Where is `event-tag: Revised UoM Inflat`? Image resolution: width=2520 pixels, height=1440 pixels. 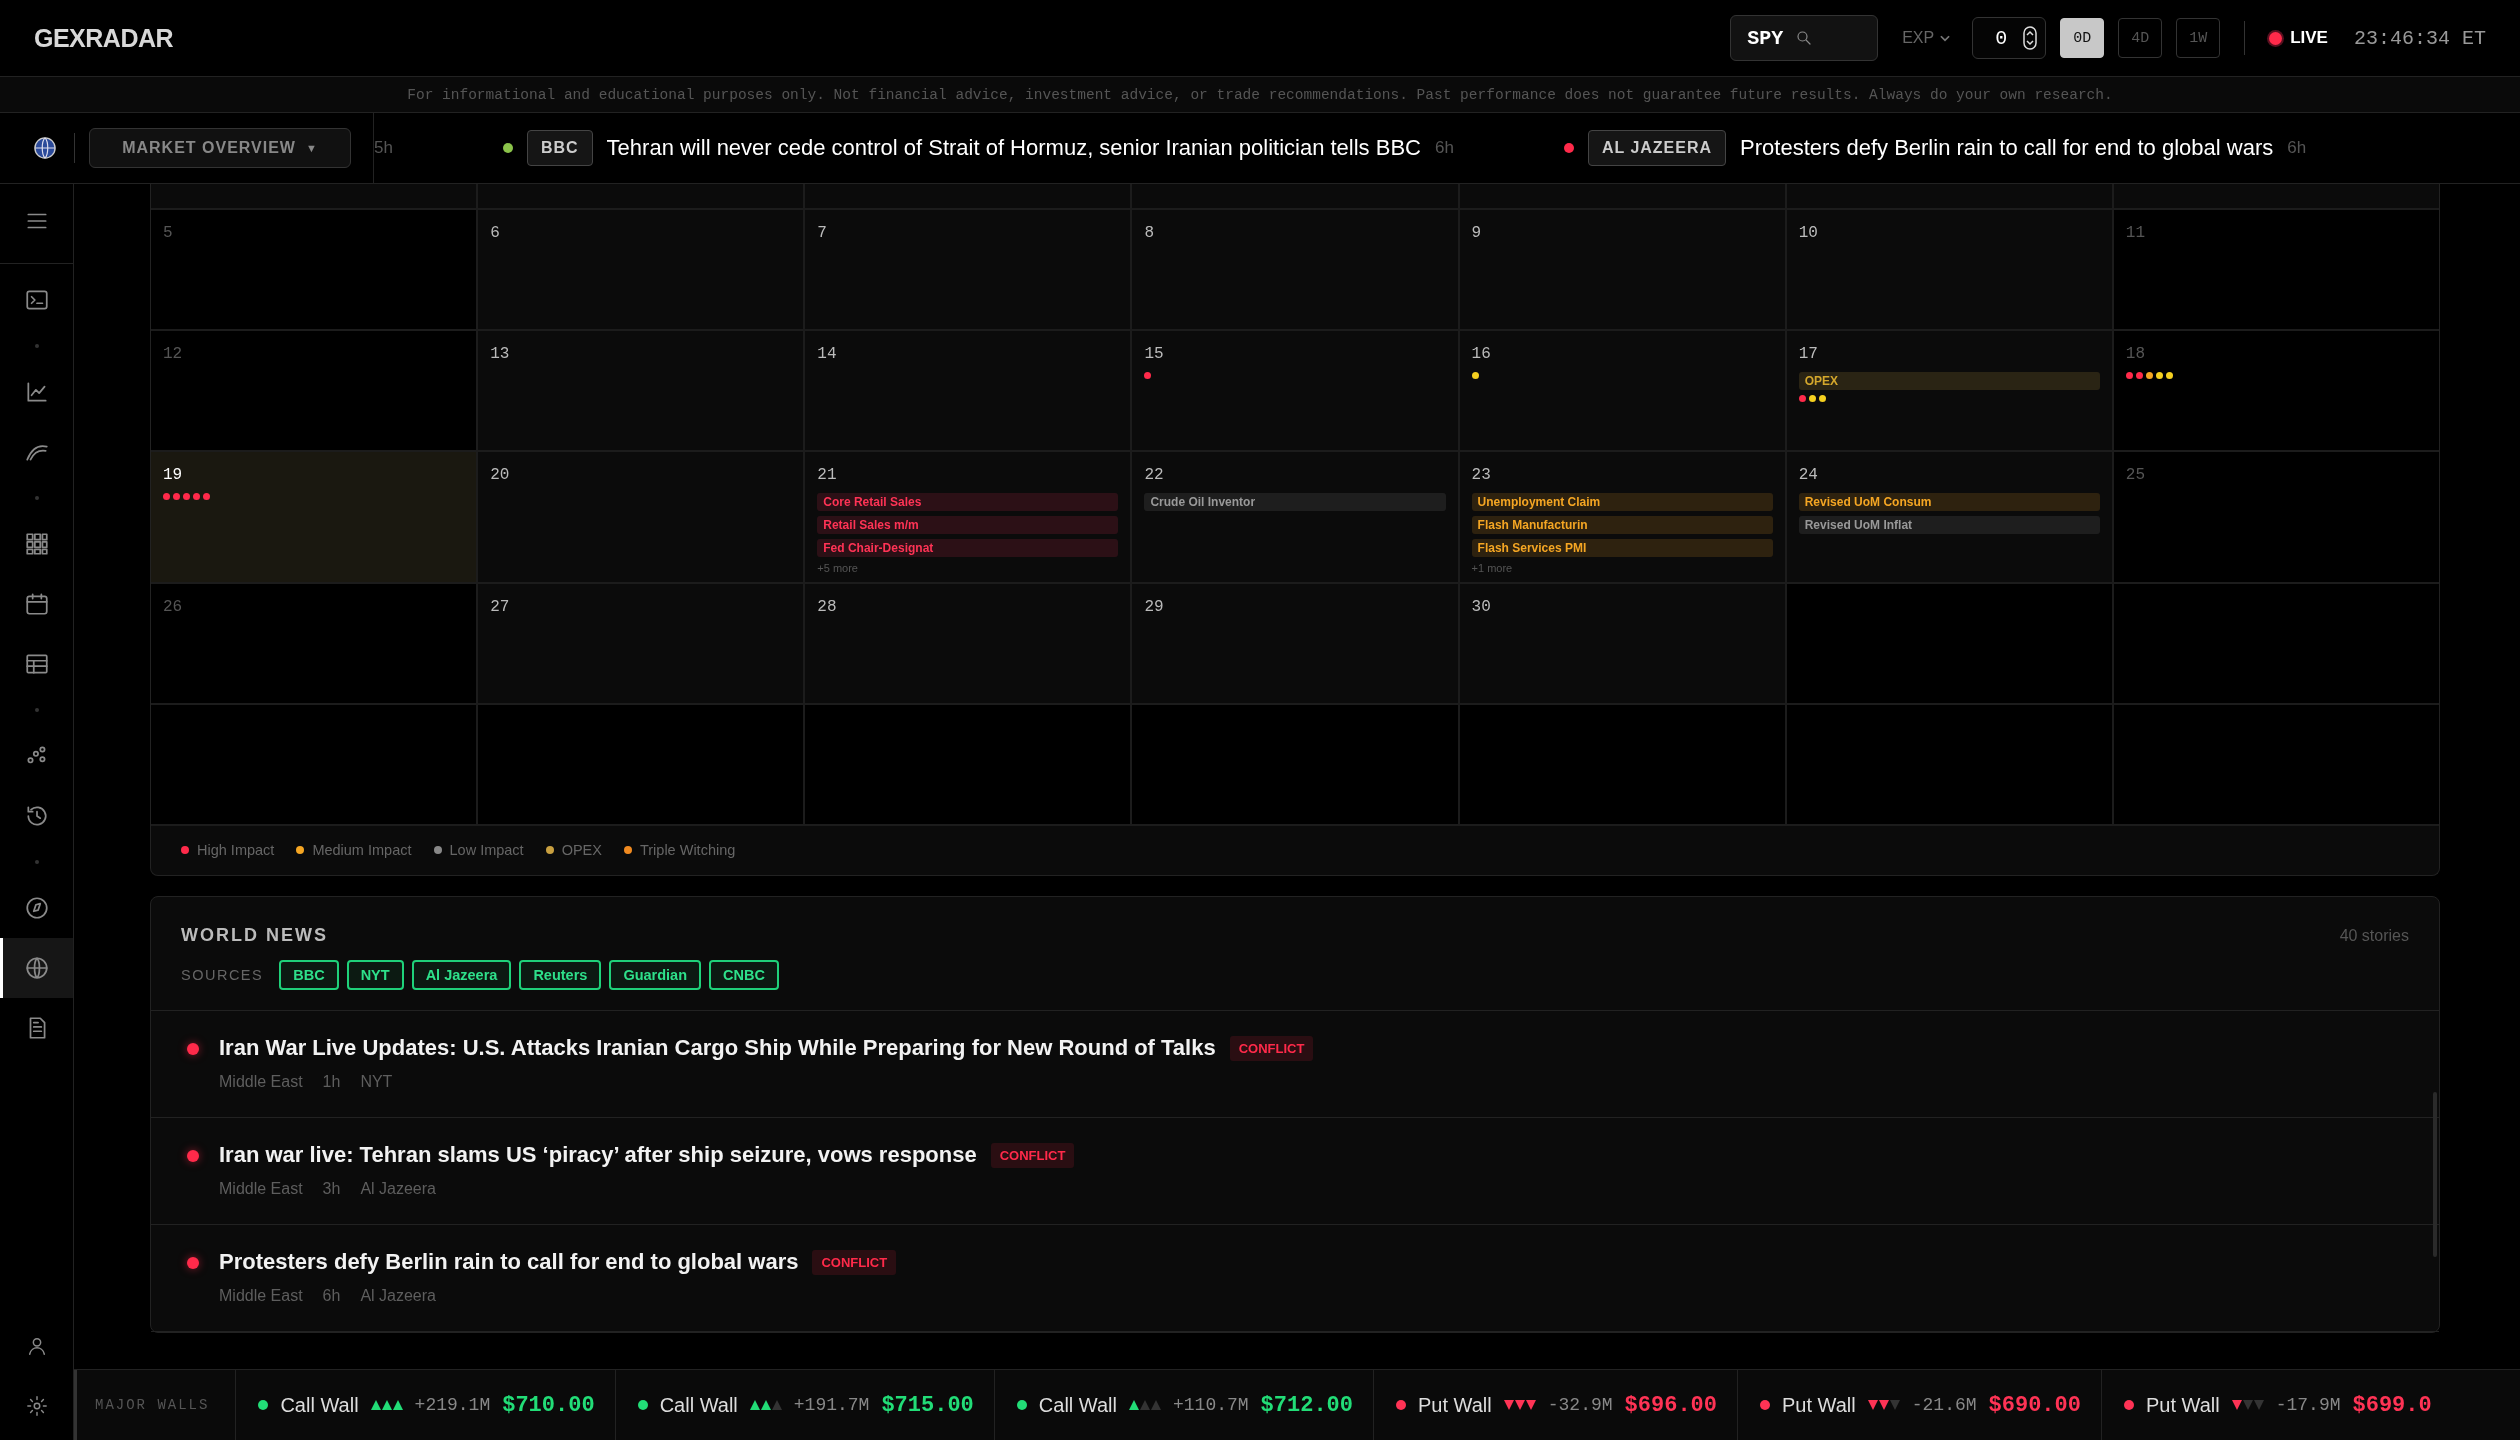
event-tag: Revised UoM Inflat is located at coordinates (1949, 525).